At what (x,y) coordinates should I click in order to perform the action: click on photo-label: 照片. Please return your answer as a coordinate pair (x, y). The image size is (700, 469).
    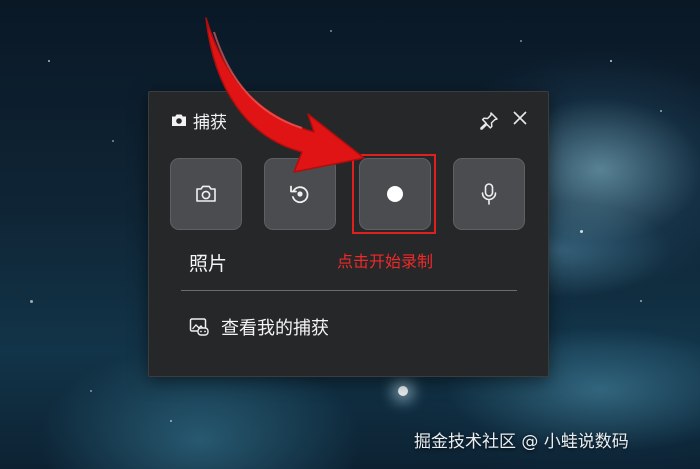
    Looking at the image, I should click on (208, 264).